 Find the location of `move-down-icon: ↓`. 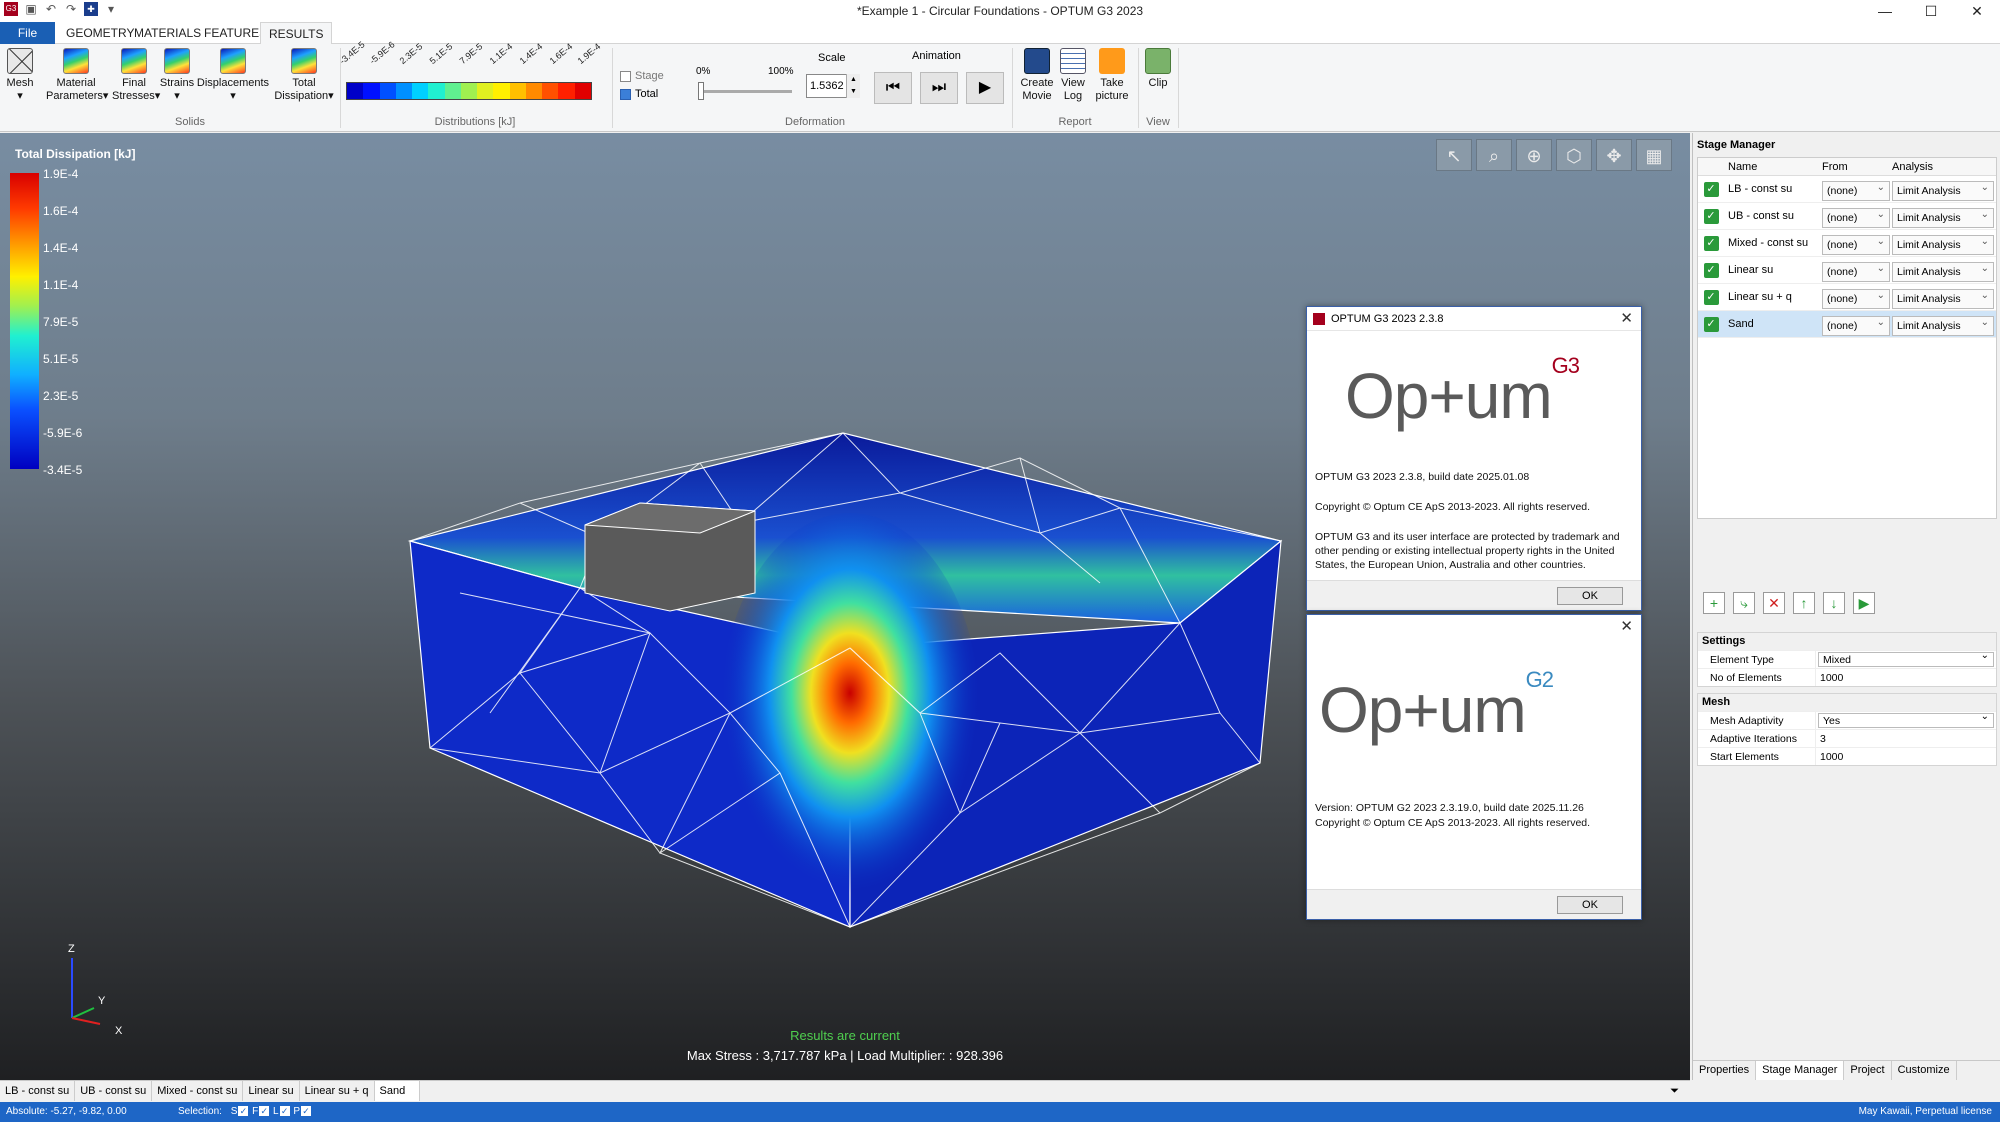

move-down-icon: ↓ is located at coordinates (1834, 603).